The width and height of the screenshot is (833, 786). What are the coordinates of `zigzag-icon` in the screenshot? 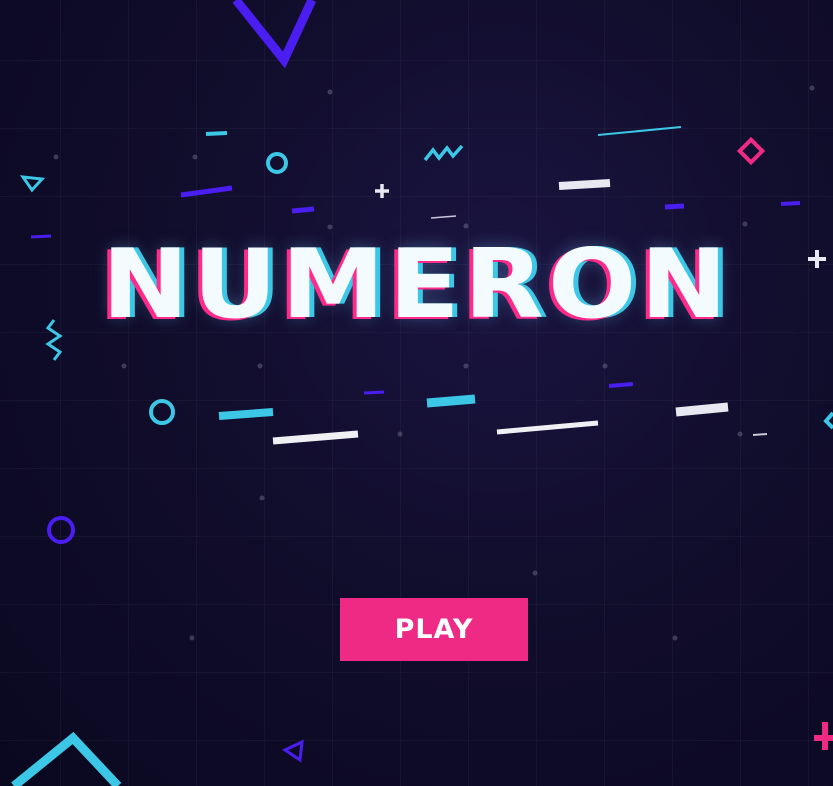 It's located at (443, 153).